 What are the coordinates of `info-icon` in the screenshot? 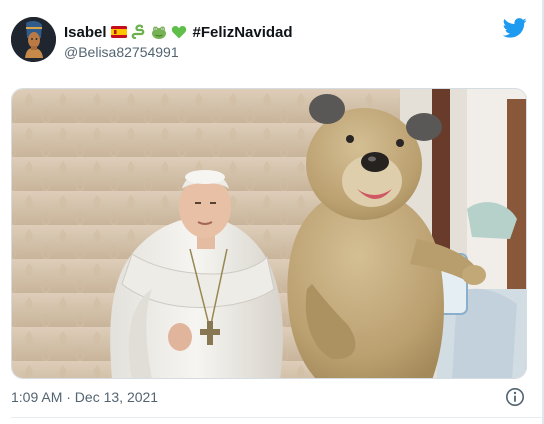 It's located at (515, 397).